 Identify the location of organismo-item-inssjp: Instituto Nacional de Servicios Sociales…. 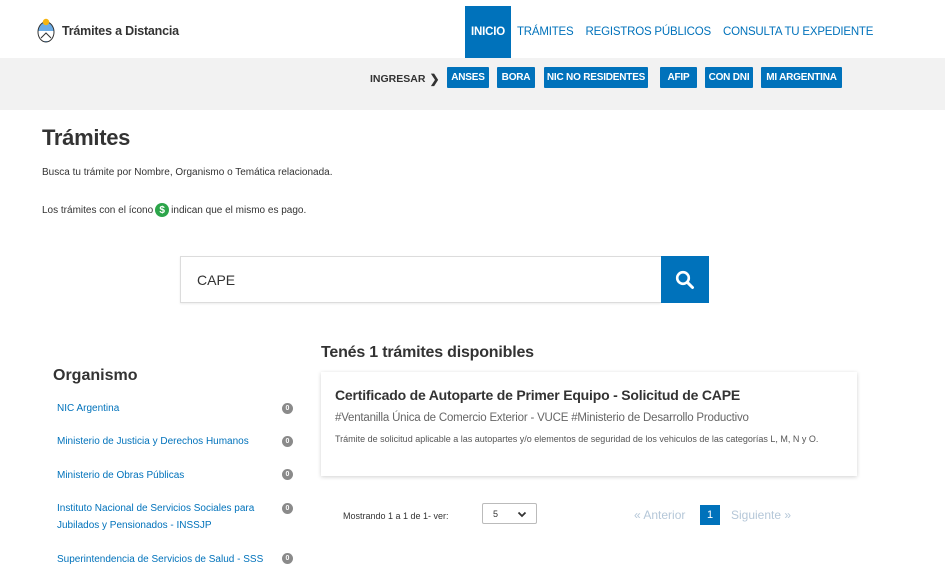
(164, 517).